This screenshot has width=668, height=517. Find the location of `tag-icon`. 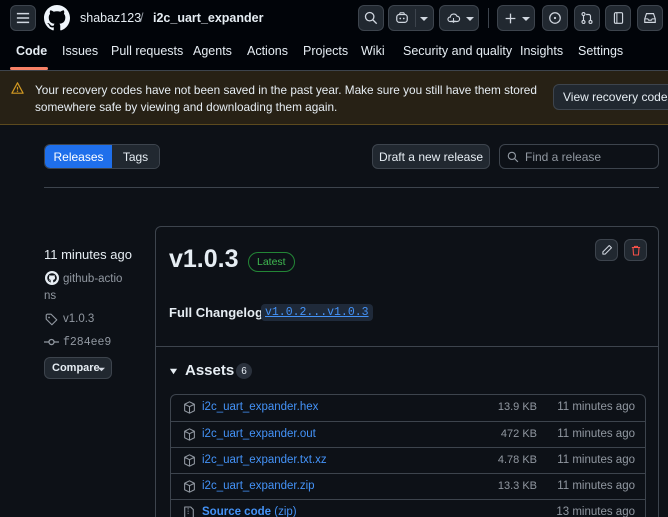

tag-icon is located at coordinates (51, 319).